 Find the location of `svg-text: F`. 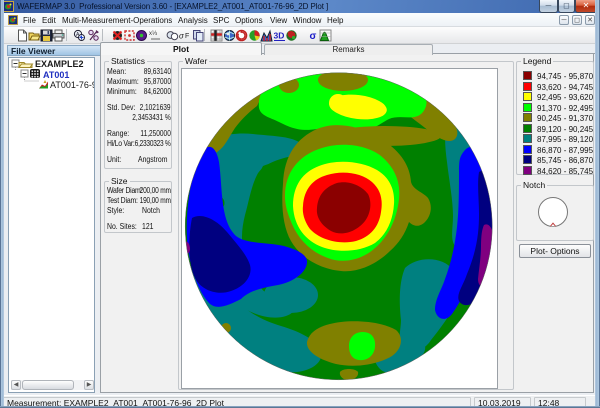

svg-text: F is located at coordinates (187, 36).